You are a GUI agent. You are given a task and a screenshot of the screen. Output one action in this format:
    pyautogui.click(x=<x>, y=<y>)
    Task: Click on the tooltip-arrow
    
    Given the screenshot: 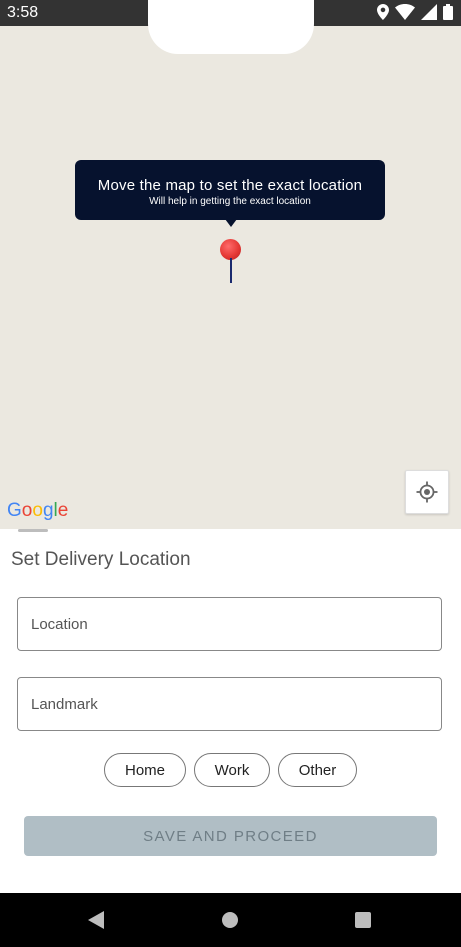 What is the action you would take?
    pyautogui.click(x=231, y=223)
    